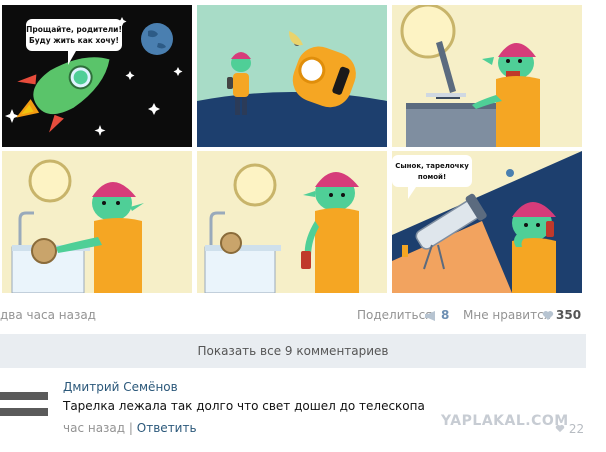 The image size is (606, 452). Describe the element at coordinates (292, 76) in the screenshot. I see `comic-panel-capsule` at that location.